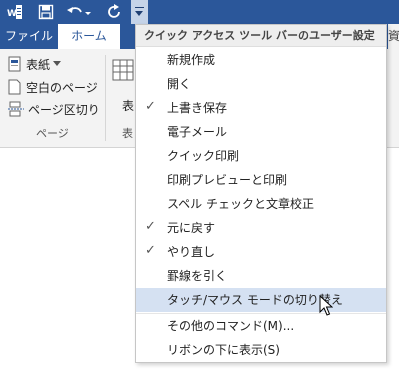 Image resolution: width=399 pixels, height=373 pixels. I want to click on customize-qat-button, so click(139, 12).